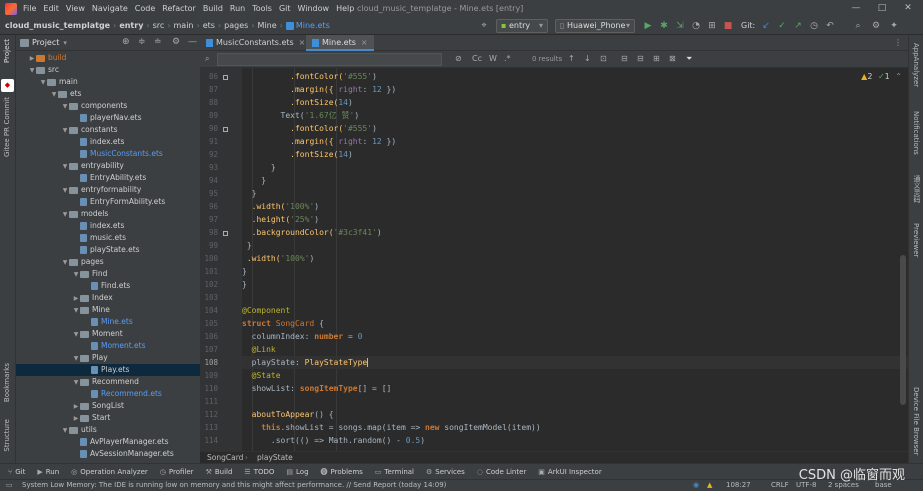 Image resolution: width=923 pixels, height=491 pixels. What do you see at coordinates (575, 388) in the screenshot?
I see `code-line: showList: songItemType[] = []` at bounding box center [575, 388].